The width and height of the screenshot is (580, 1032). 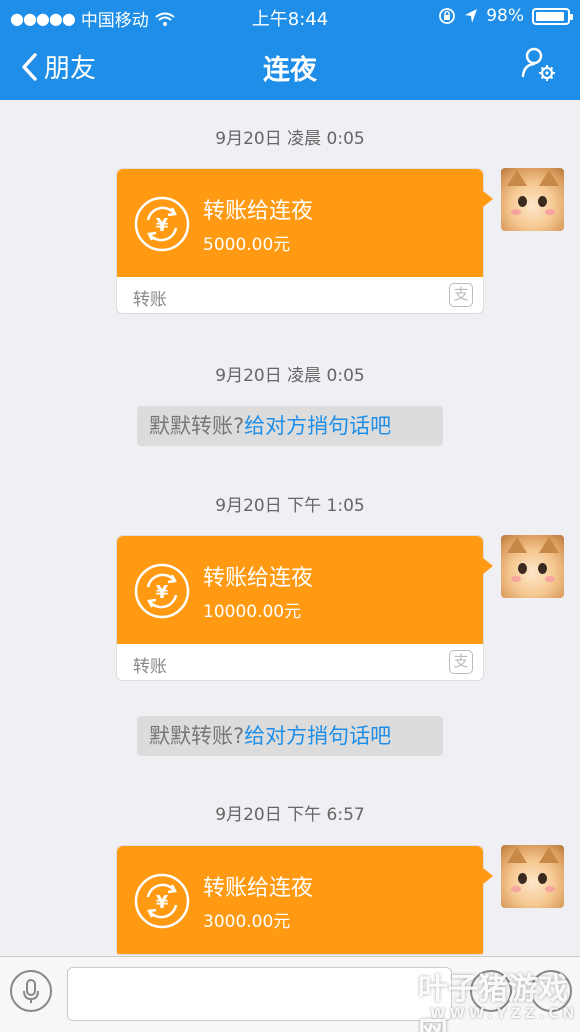 What do you see at coordinates (259, 994) in the screenshot?
I see `message-input` at bounding box center [259, 994].